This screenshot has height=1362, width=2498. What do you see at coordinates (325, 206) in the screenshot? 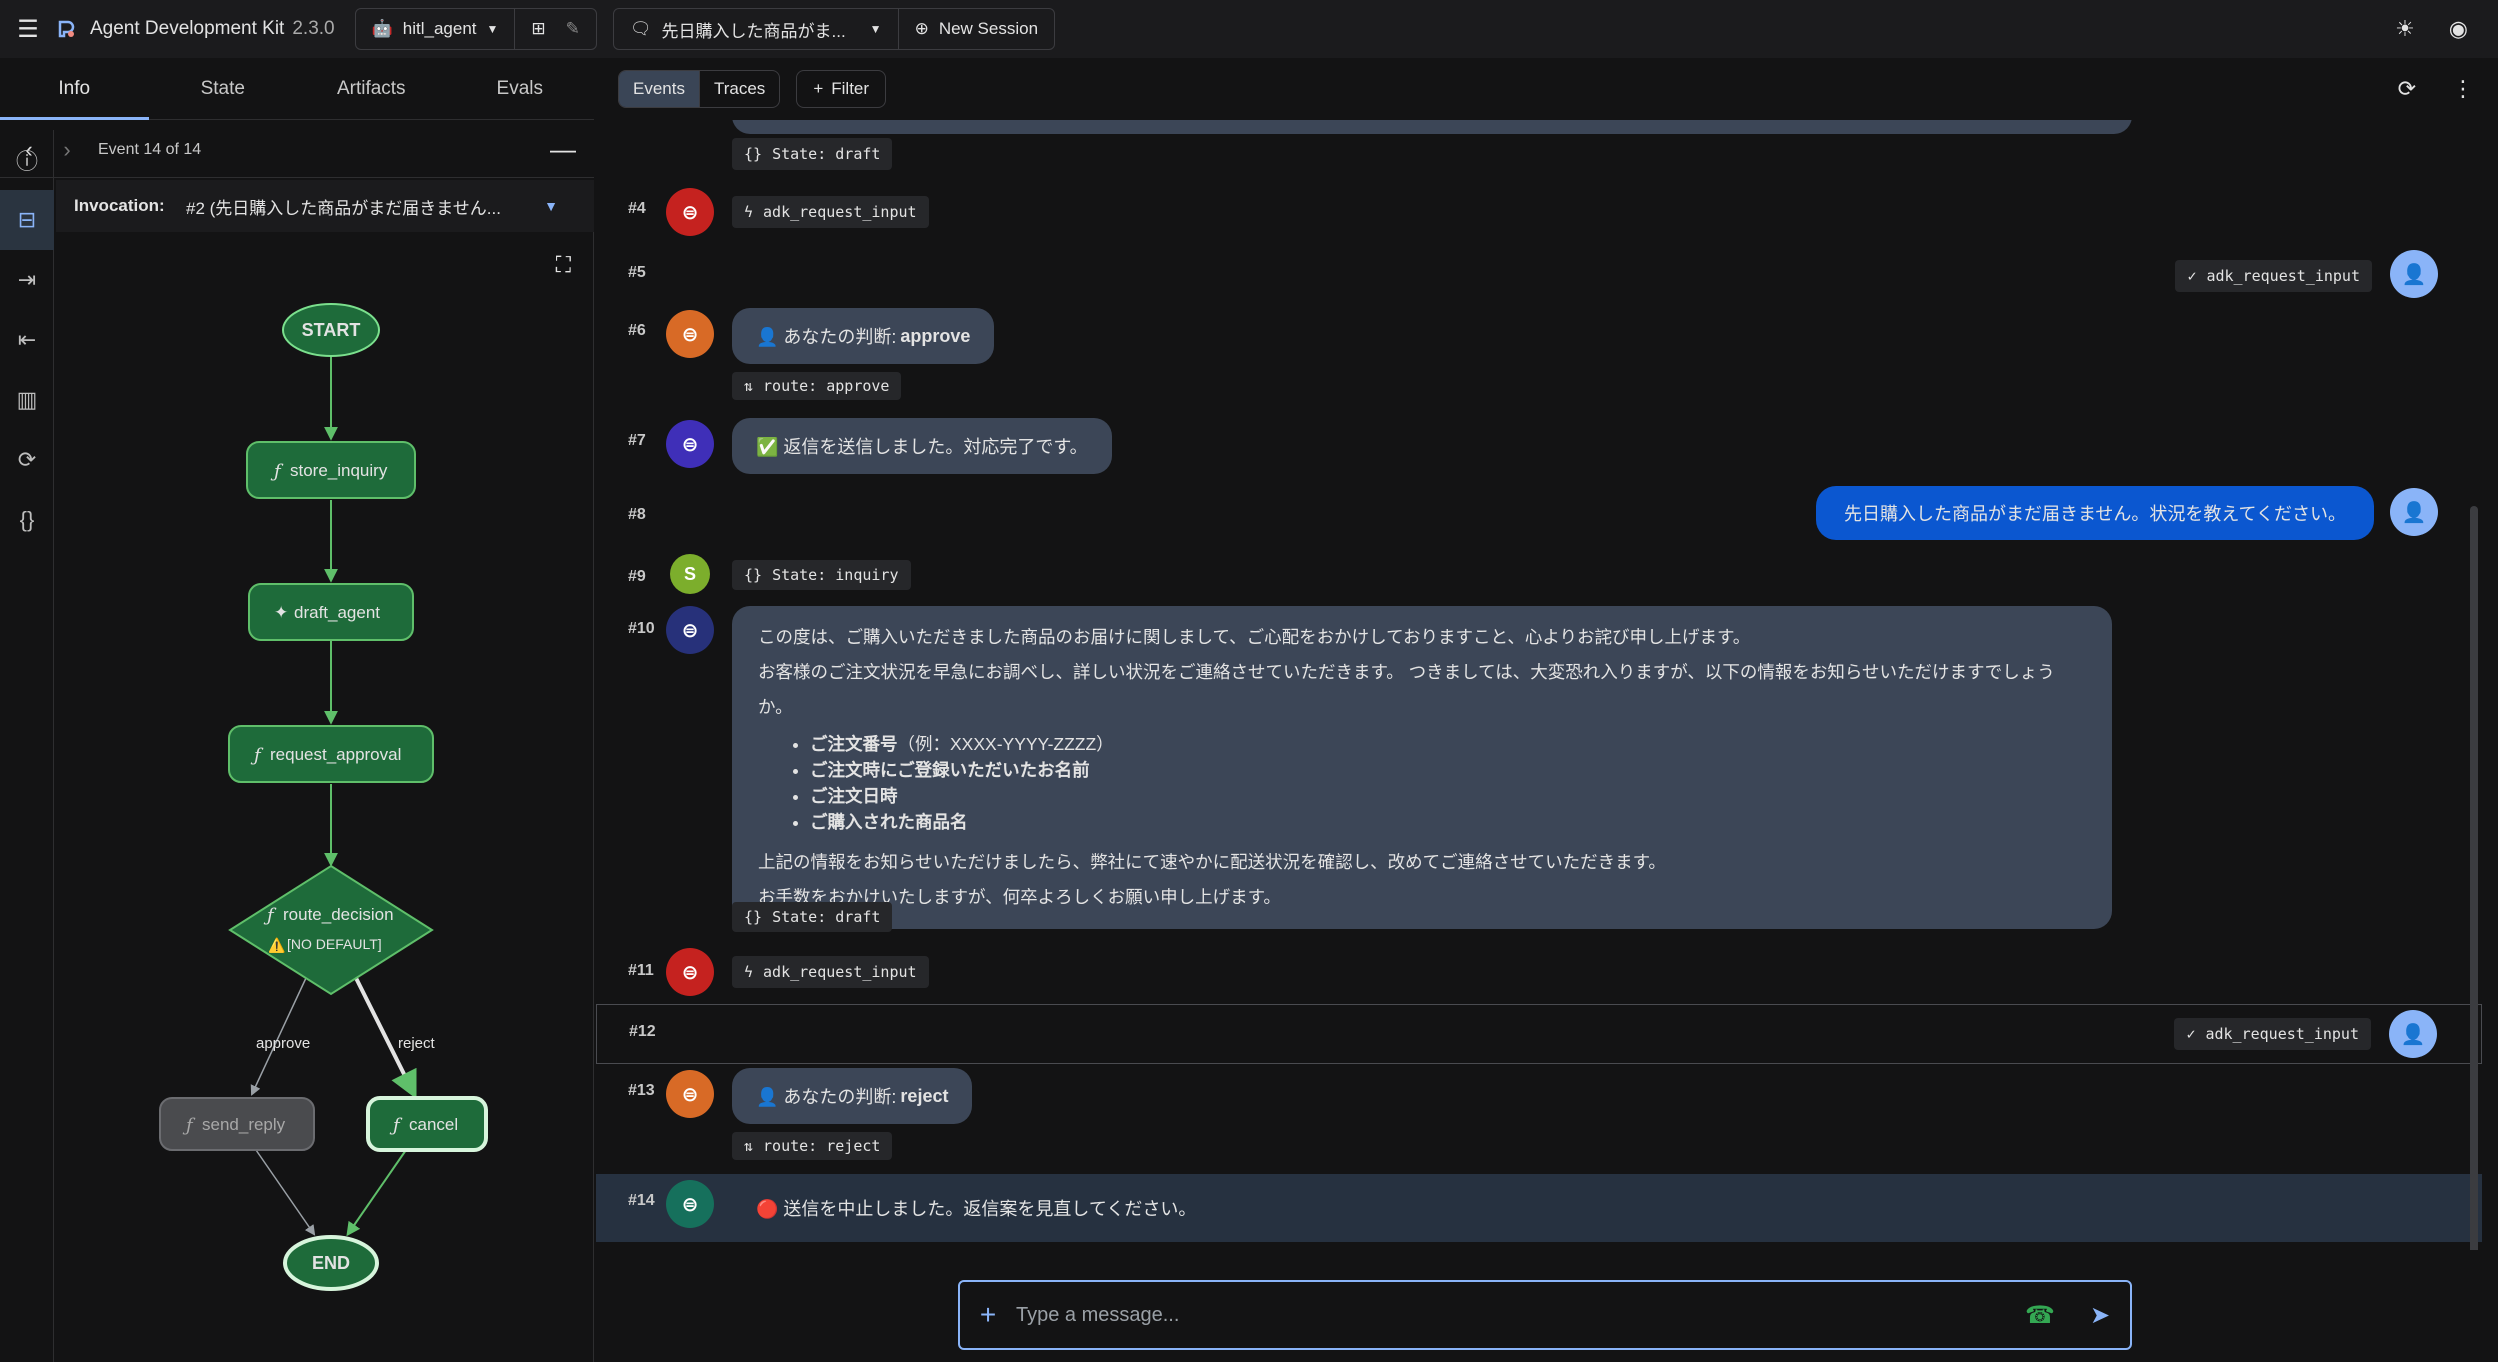
I see `invocation-selector: Invocation: #2 (先日購入した商品がまだ届きません... ▼` at bounding box center [325, 206].